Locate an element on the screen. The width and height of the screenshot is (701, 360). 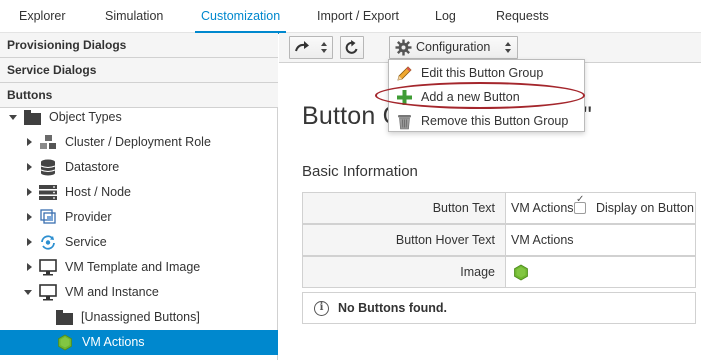
plus-icon is located at coordinates (404, 97).